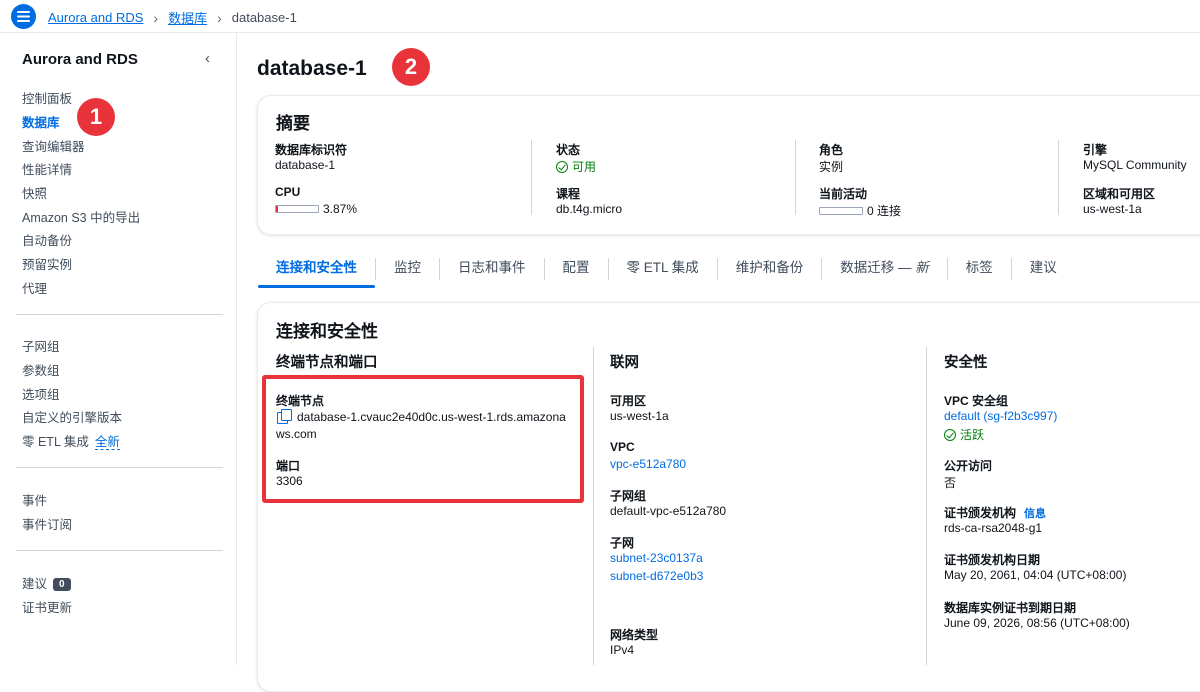 The image size is (1200, 692). What do you see at coordinates (624, 363) in the screenshot?
I see `networking-section-title: 联网` at bounding box center [624, 363].